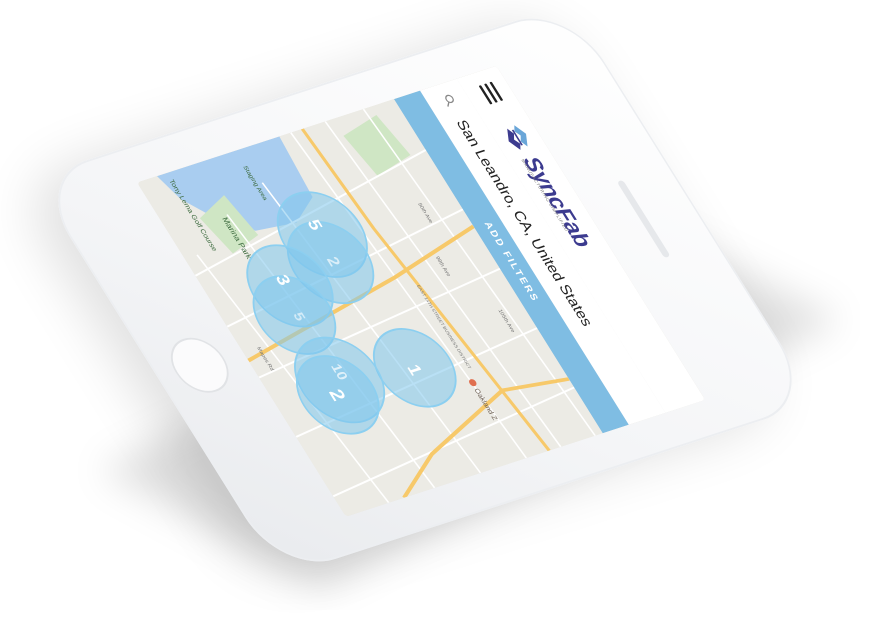 Image resolution: width=891 pixels, height=622 pixels. I want to click on search-icon, so click(449, 100).